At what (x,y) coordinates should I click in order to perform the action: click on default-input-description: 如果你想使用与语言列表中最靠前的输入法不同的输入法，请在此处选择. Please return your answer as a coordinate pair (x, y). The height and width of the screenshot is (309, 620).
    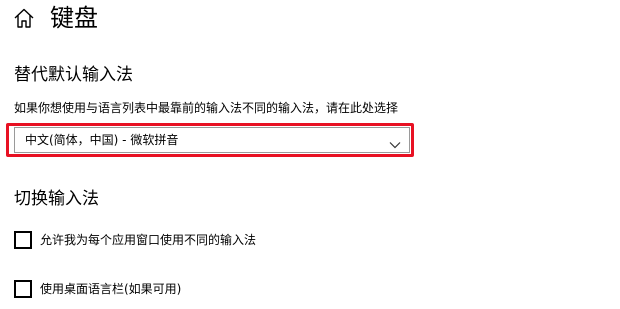
    Looking at the image, I should click on (206, 108).